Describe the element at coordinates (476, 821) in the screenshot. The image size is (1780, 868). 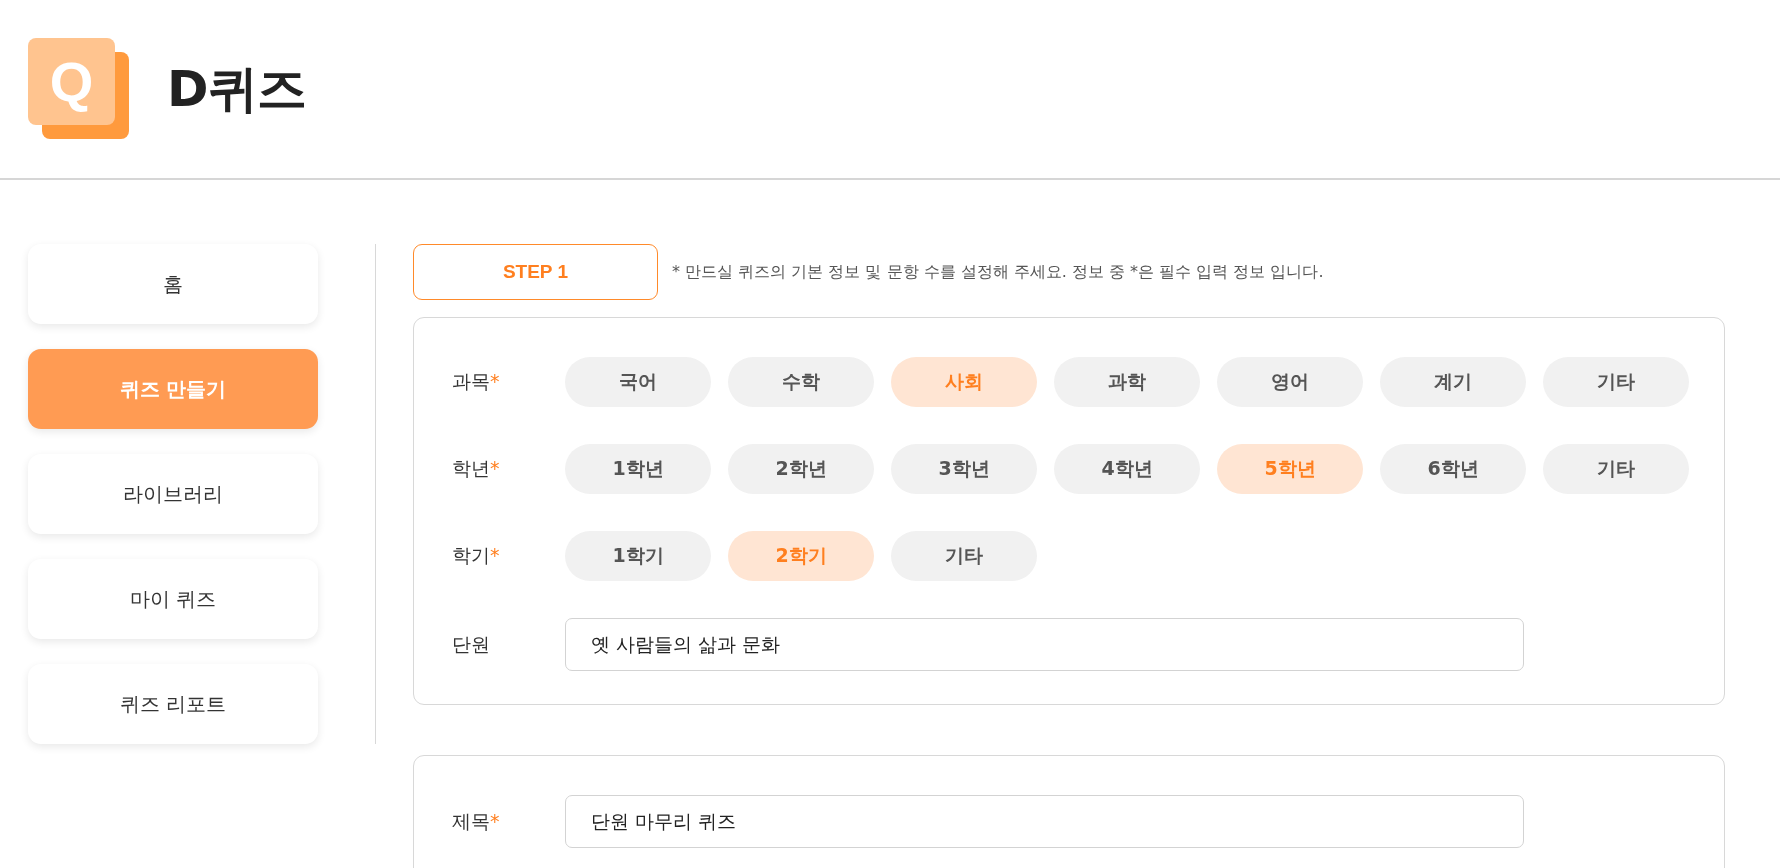
I see `field-label: 제목*` at that location.